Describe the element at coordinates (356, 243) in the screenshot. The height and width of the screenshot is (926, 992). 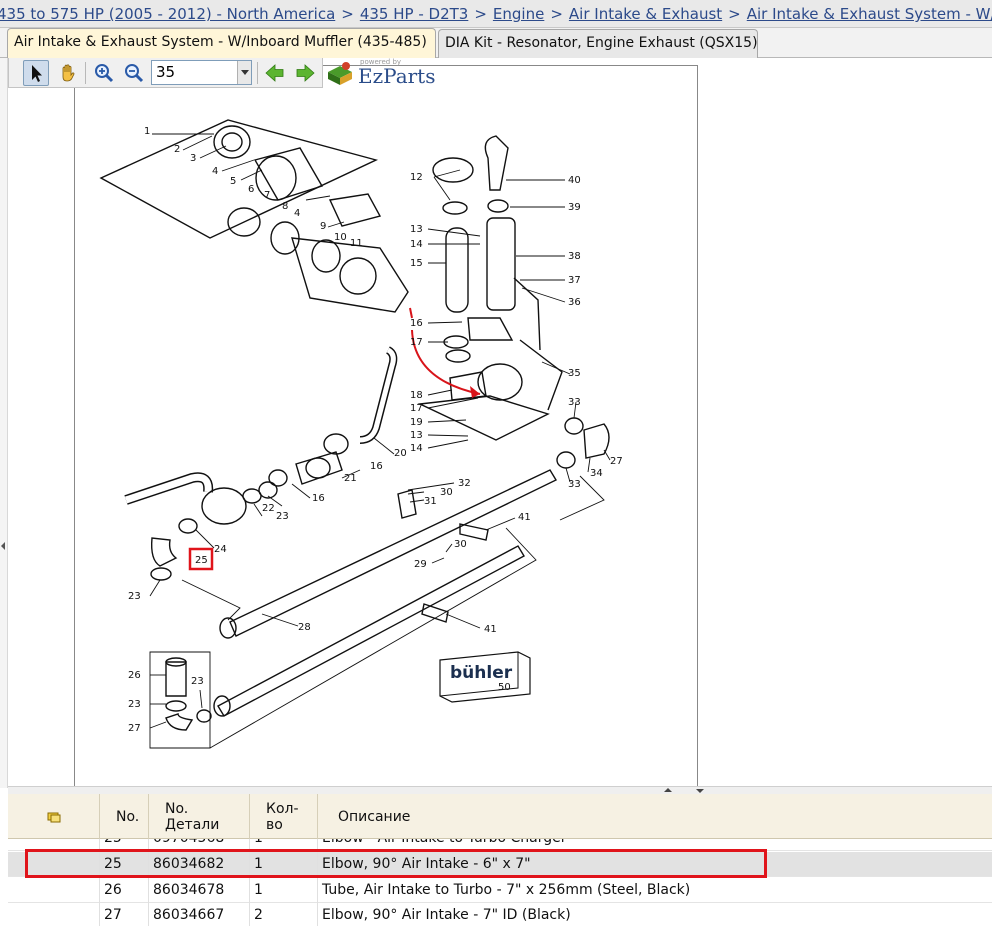
I see `callout-11: 11` at that location.